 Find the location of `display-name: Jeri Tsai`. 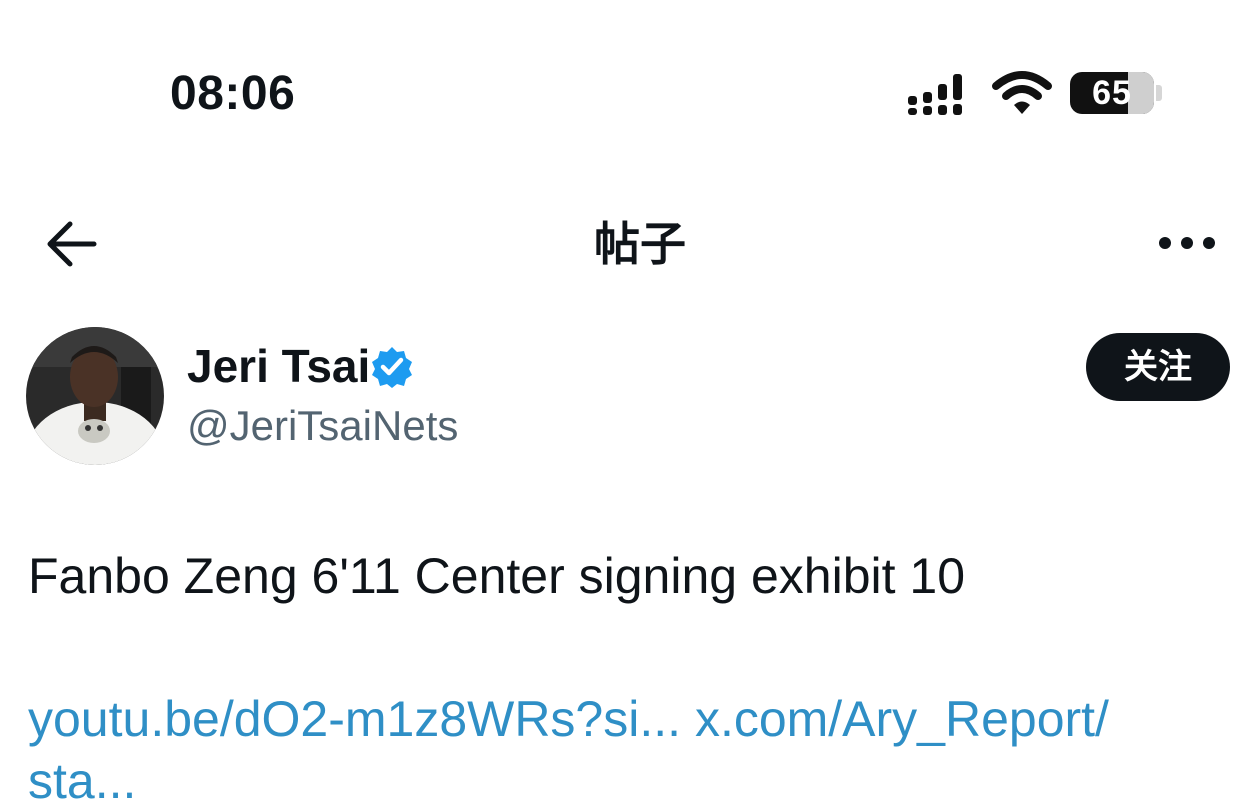

display-name: Jeri Tsai is located at coordinates (278, 366).